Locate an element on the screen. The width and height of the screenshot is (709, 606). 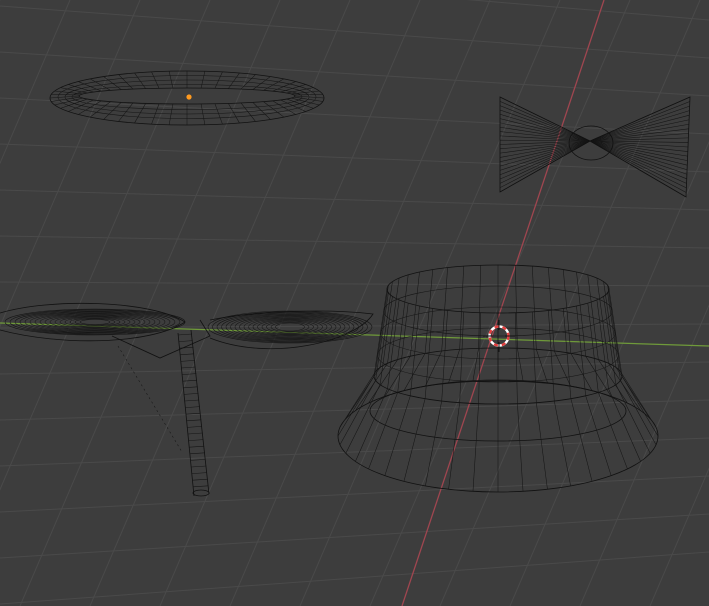
object-origin-point is located at coordinates (189, 97).